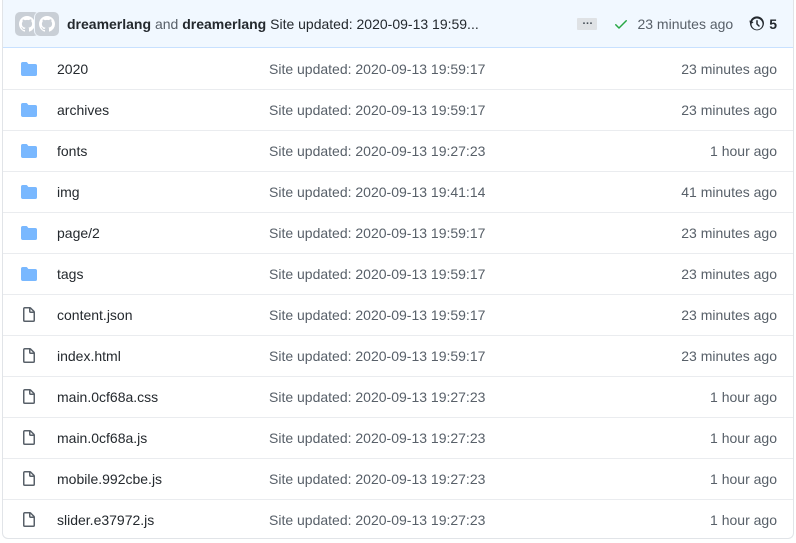 This screenshot has height=543, width=796. What do you see at coordinates (163, 233) in the screenshot?
I see `file-name-link: page/2` at bounding box center [163, 233].